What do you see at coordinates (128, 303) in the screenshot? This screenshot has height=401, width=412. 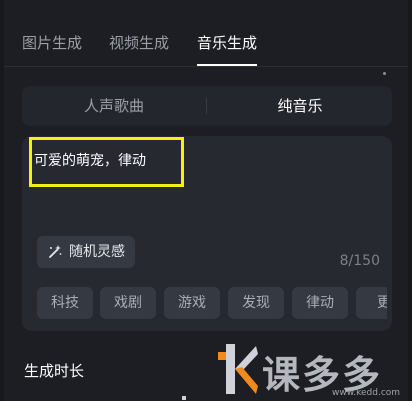 I see `tag-chip: 戏剧` at bounding box center [128, 303].